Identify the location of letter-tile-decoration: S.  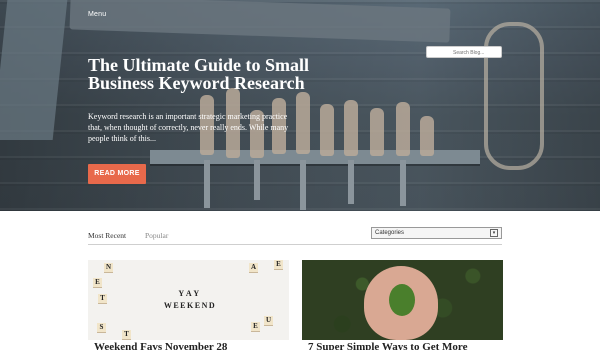
(101, 327).